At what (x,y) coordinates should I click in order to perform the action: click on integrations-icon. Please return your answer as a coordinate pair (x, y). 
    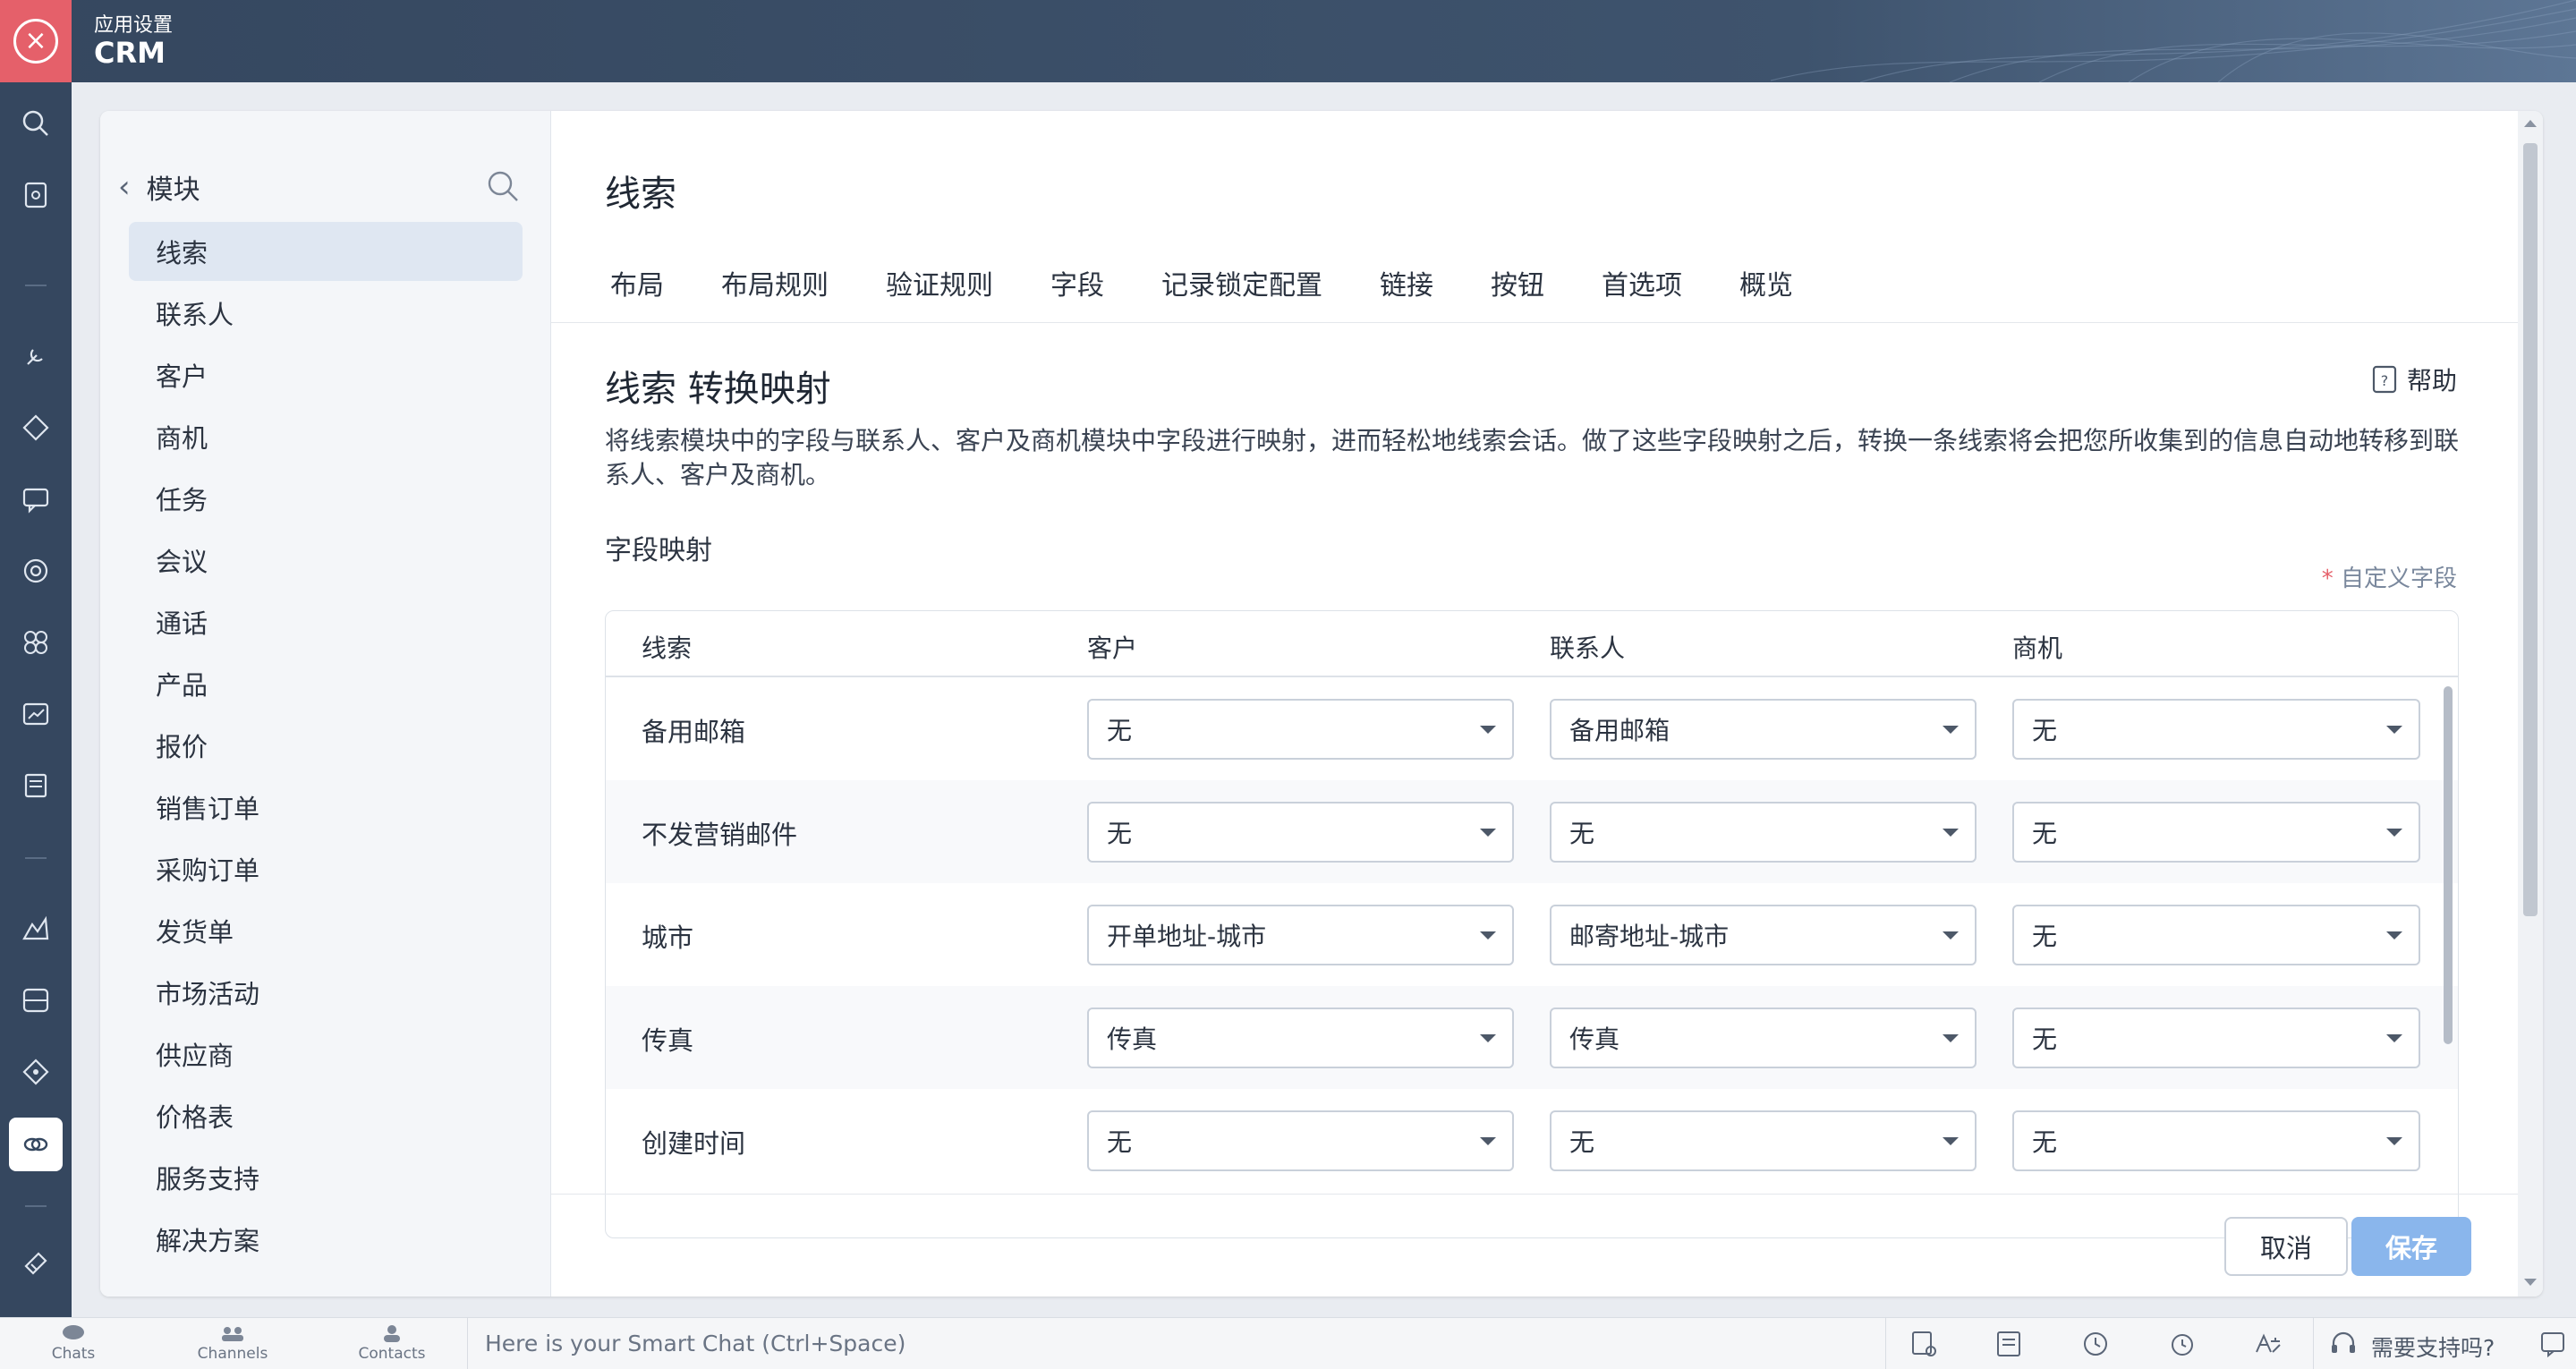
    Looking at the image, I should click on (36, 1144).